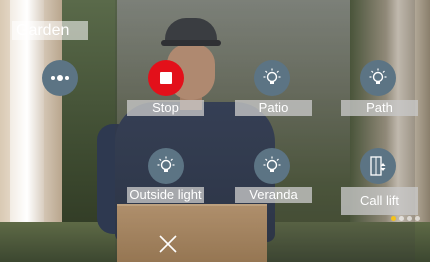  Describe the element at coordinates (165, 195) in the screenshot. I see `outside-light-label: Outside light` at that location.